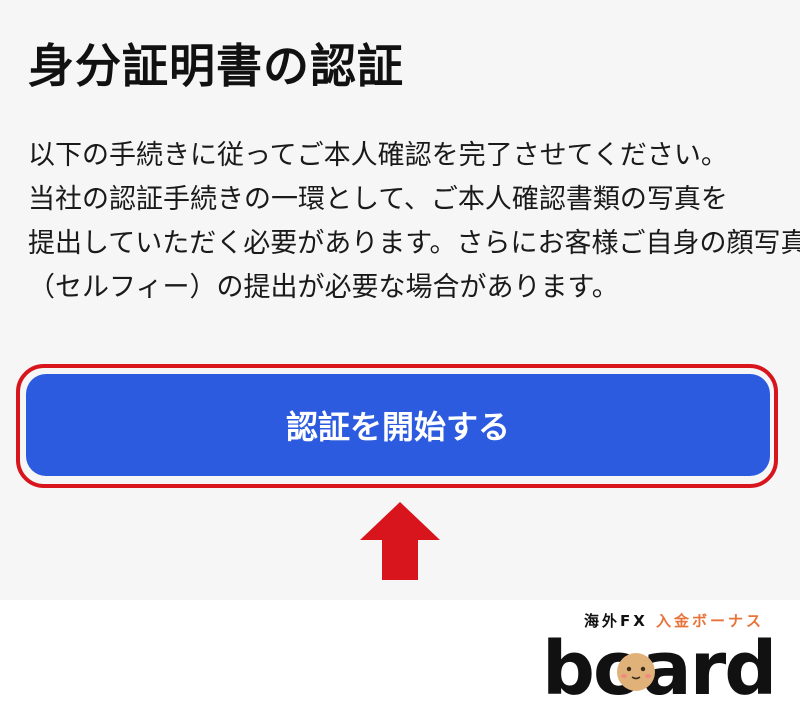  Describe the element at coordinates (378, 199) in the screenshot. I see `description-line: 当社の認証手続きの一環として、ご本人確認書類の写真を` at that location.